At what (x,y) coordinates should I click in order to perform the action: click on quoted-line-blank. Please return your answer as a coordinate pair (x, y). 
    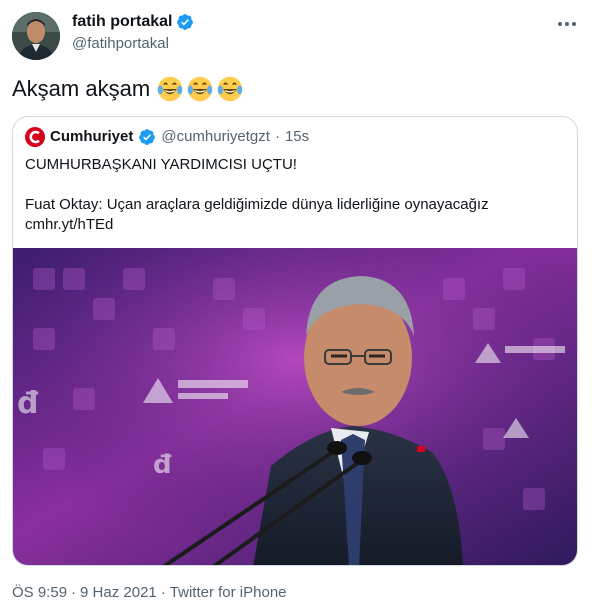
    Looking at the image, I should click on (295, 185).